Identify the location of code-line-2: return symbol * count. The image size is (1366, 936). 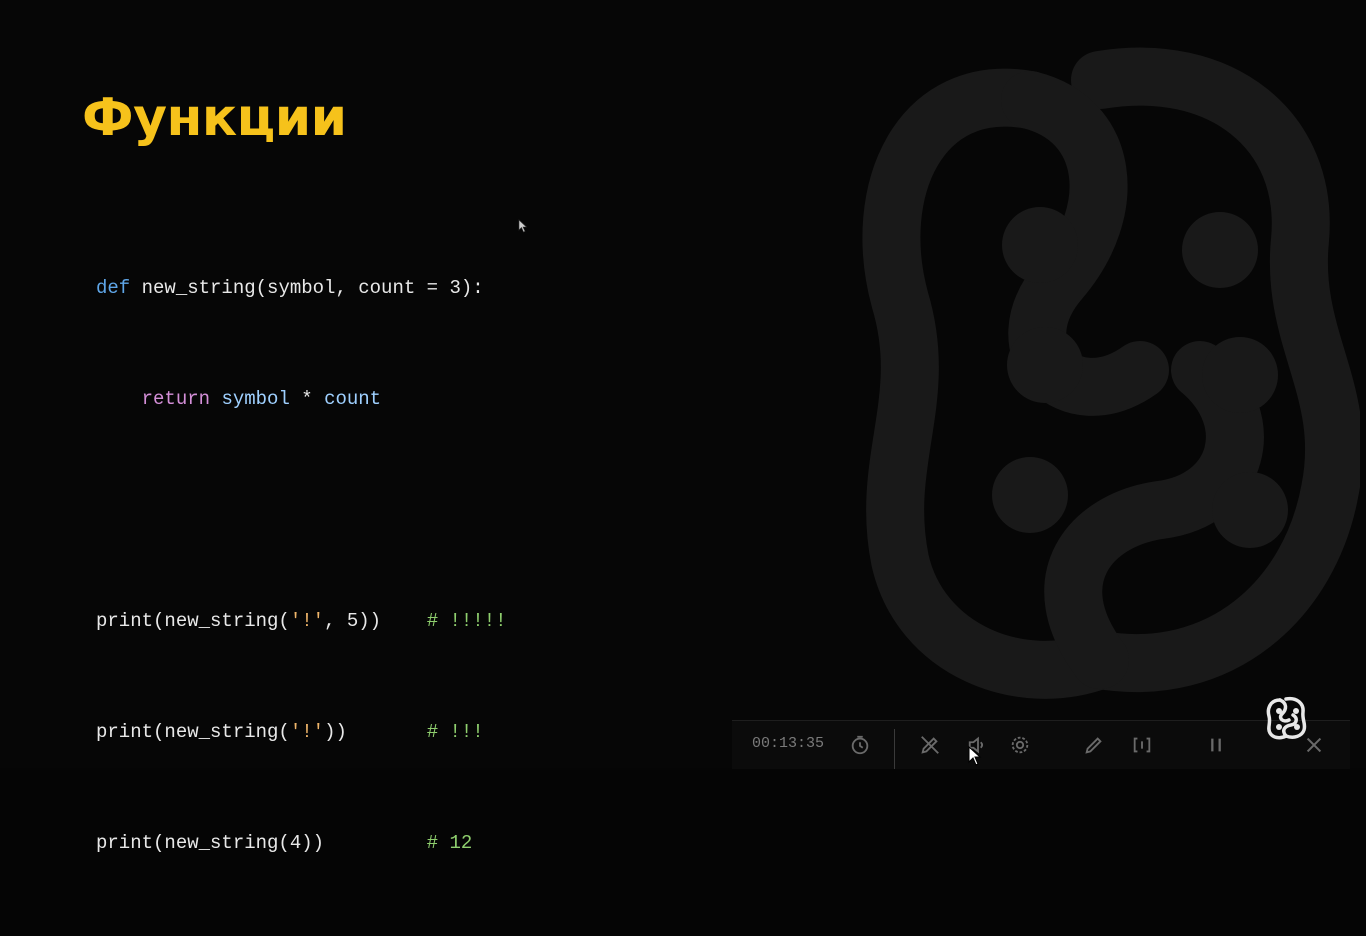
(301, 399).